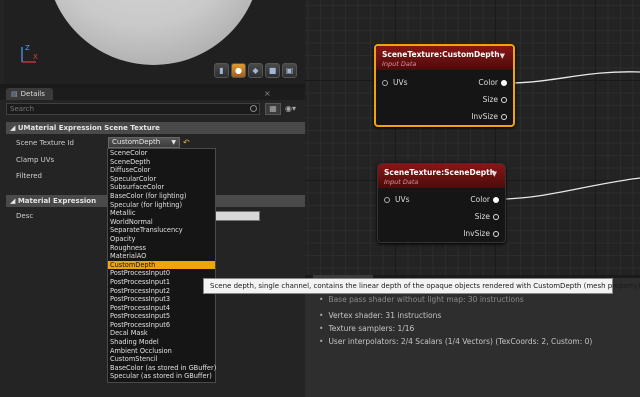  Describe the element at coordinates (161, 256) in the screenshot. I see `option-materialao: MaterialAO` at that location.